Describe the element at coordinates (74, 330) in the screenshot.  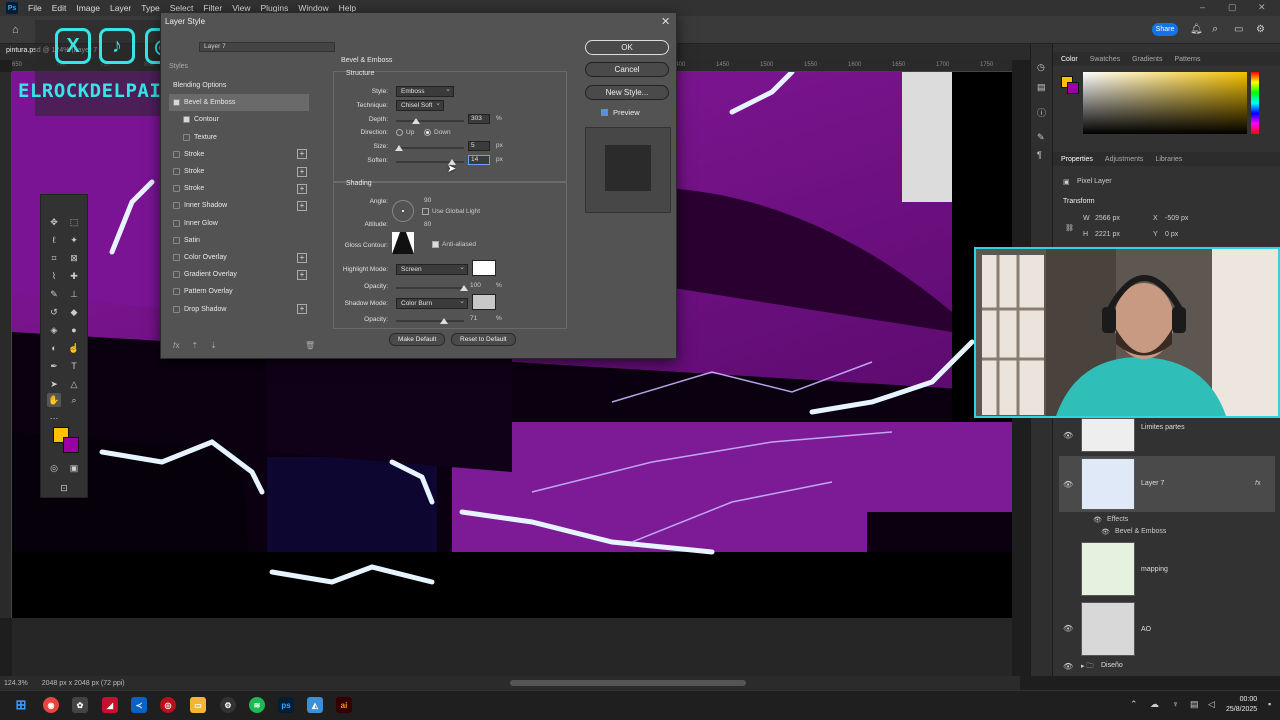
I see `blur-tool-icon: ●` at that location.